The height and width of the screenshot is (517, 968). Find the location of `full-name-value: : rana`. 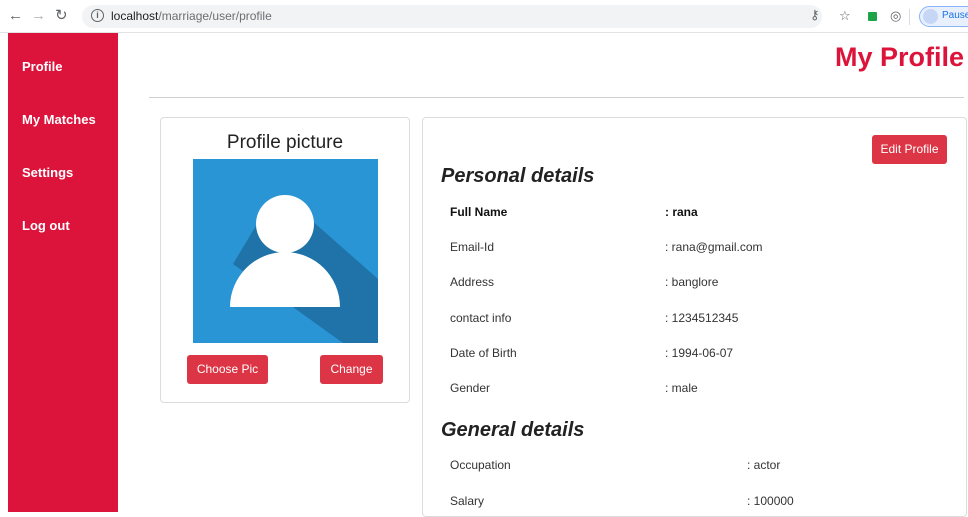

full-name-value: : rana is located at coordinates (681, 212).